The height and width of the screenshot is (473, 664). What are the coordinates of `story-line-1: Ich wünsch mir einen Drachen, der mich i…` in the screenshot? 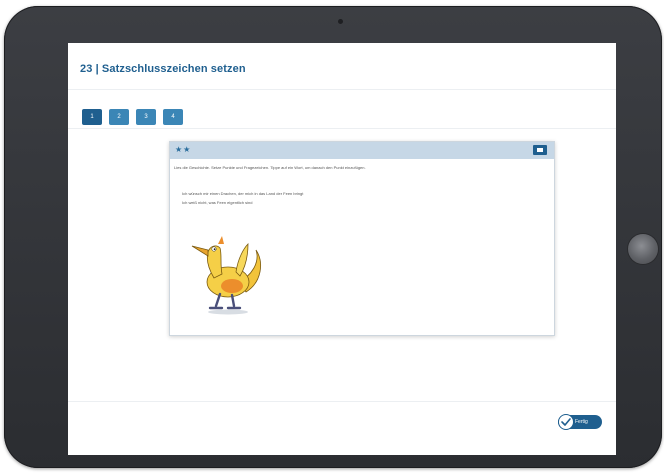 It's located at (242, 194).